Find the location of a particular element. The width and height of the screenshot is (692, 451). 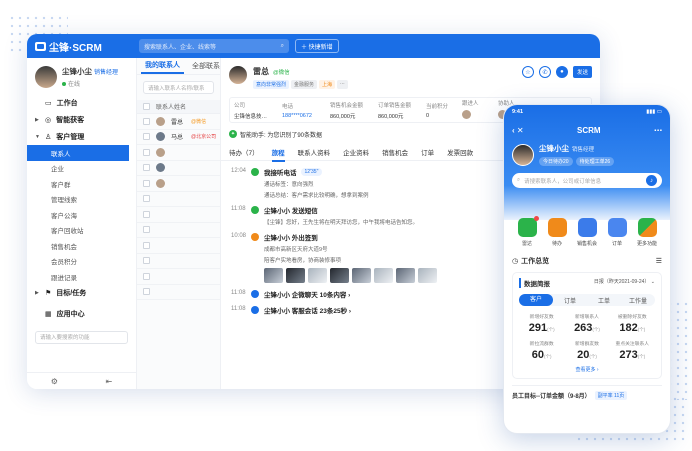

global-search-input: 搜索联系人、企业、线索等 ⌕ is located at coordinates (214, 46).